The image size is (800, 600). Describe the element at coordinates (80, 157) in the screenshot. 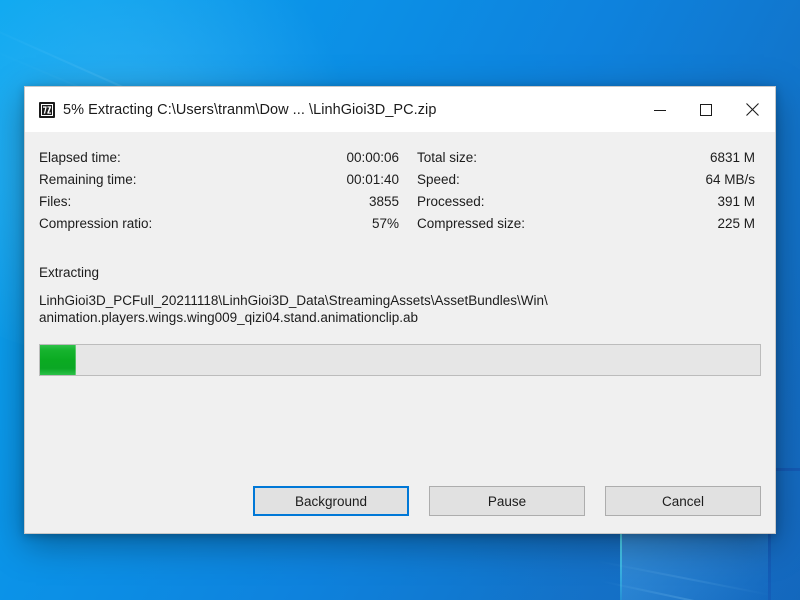

I see `stat-label: Elapsed time:` at that location.